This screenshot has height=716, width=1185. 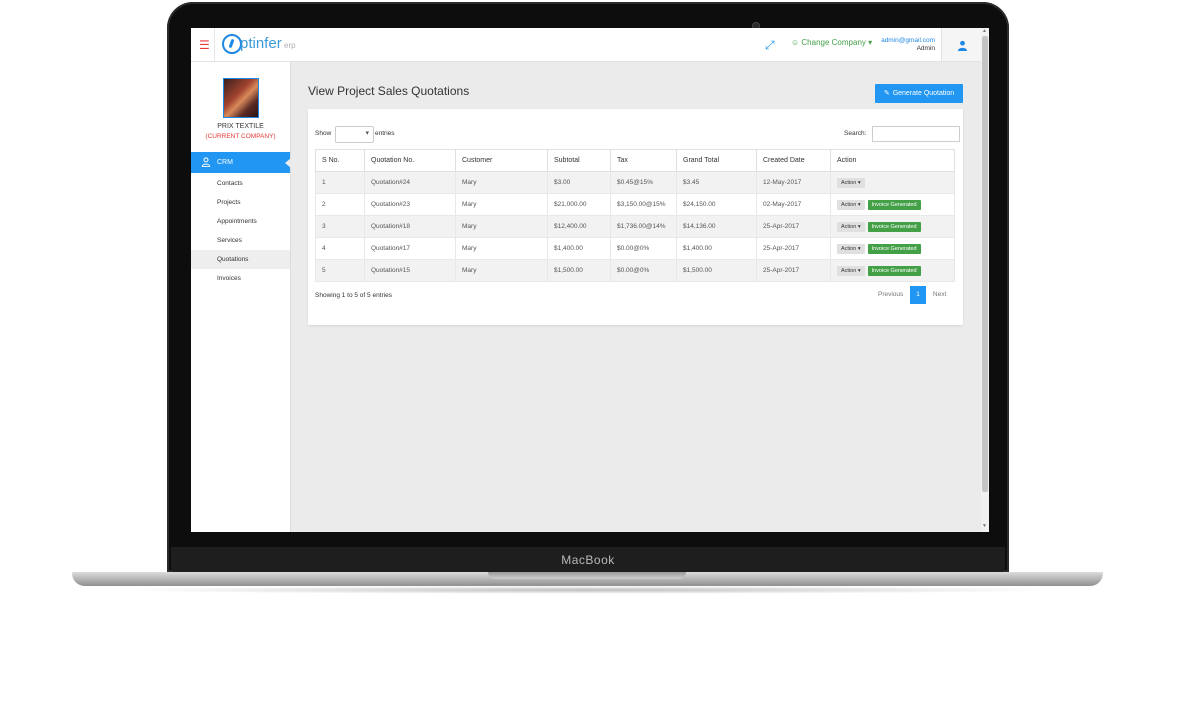 What do you see at coordinates (908, 40) in the screenshot?
I see `user-email: admin@gmail.com` at bounding box center [908, 40].